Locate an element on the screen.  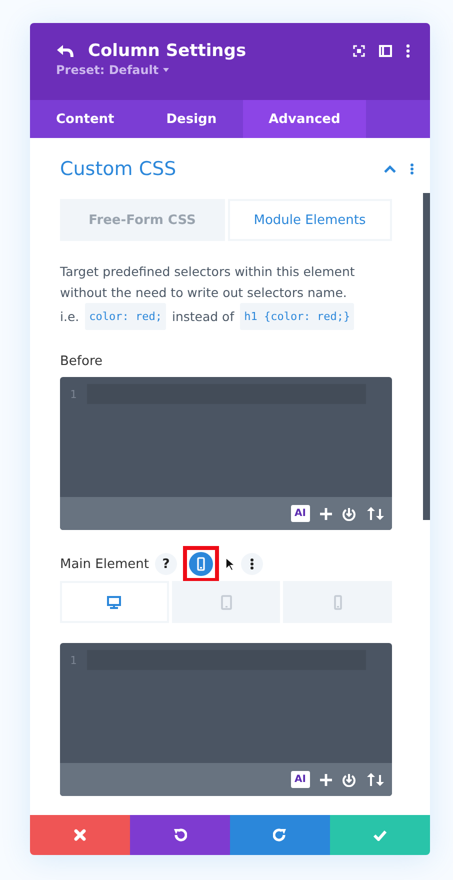
device-tab is located at coordinates (114, 602).